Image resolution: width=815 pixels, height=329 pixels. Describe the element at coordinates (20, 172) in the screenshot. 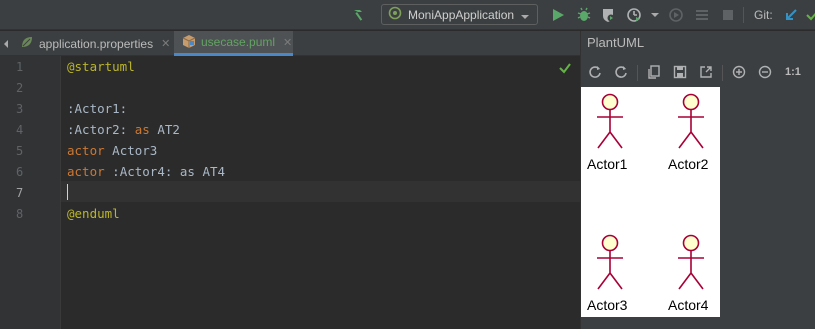

I see `line-number: 6` at that location.